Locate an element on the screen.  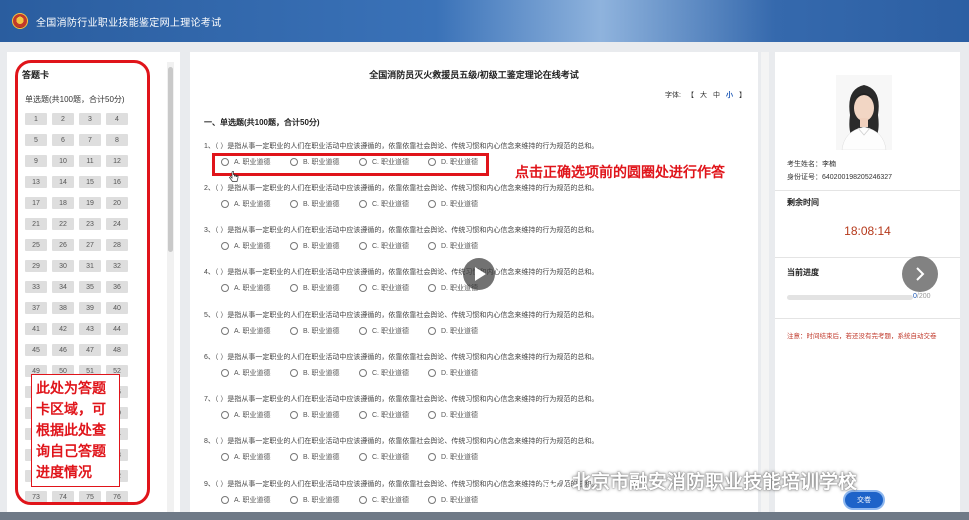
progress-bar is located at coordinates (850, 297).